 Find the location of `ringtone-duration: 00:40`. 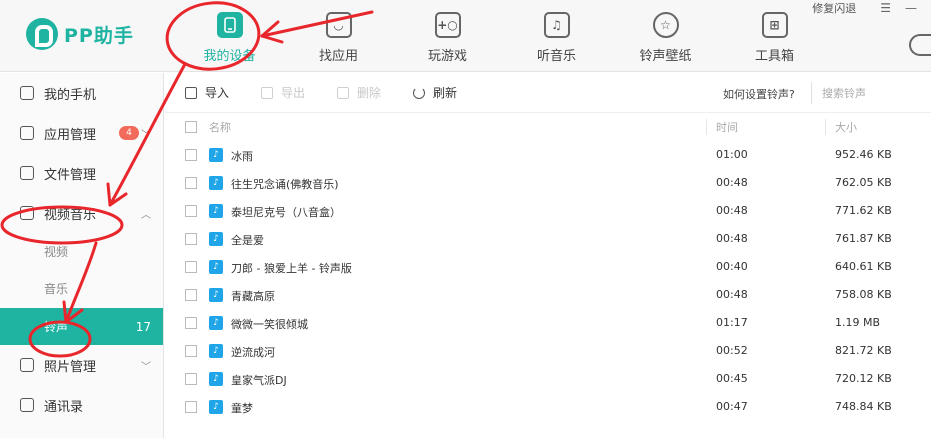

ringtone-duration: 00:40 is located at coordinates (732, 266).